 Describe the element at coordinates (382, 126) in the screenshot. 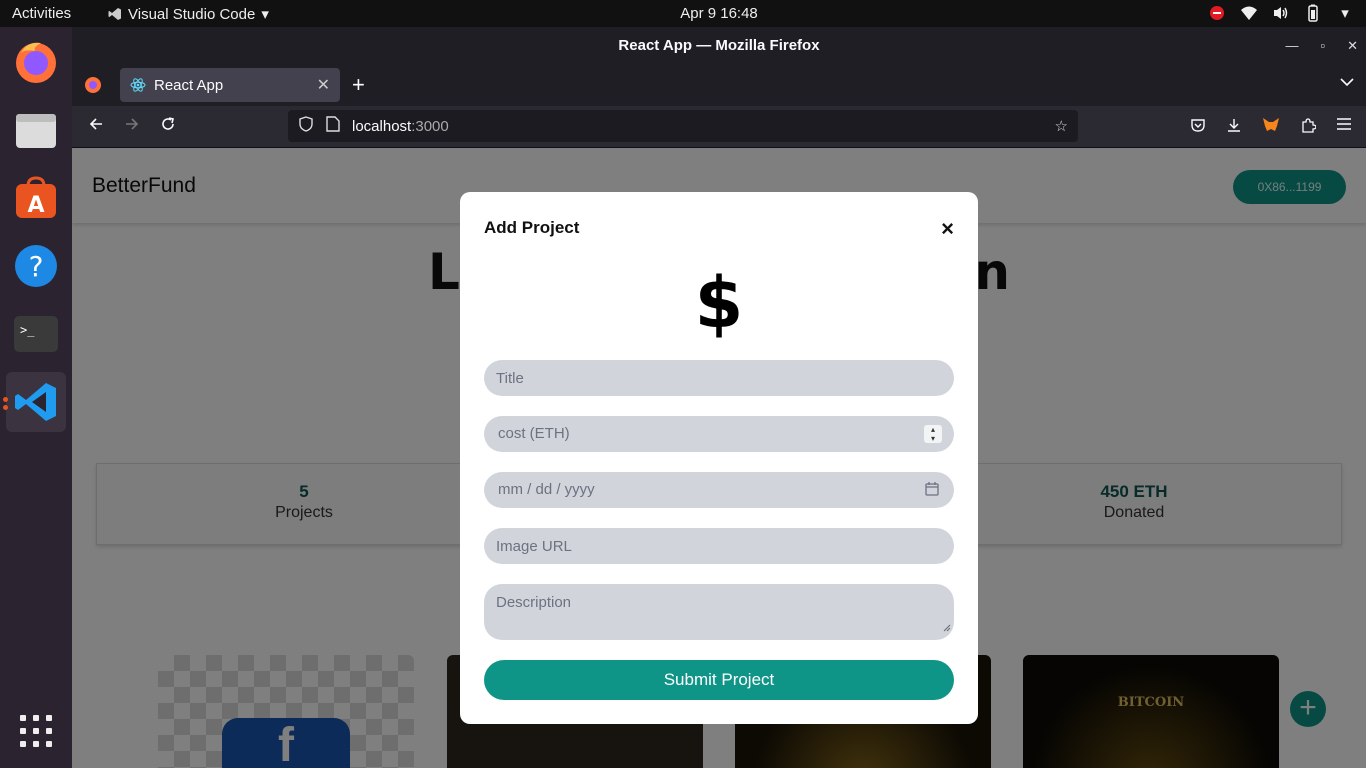

I see `url-host: localhost` at that location.